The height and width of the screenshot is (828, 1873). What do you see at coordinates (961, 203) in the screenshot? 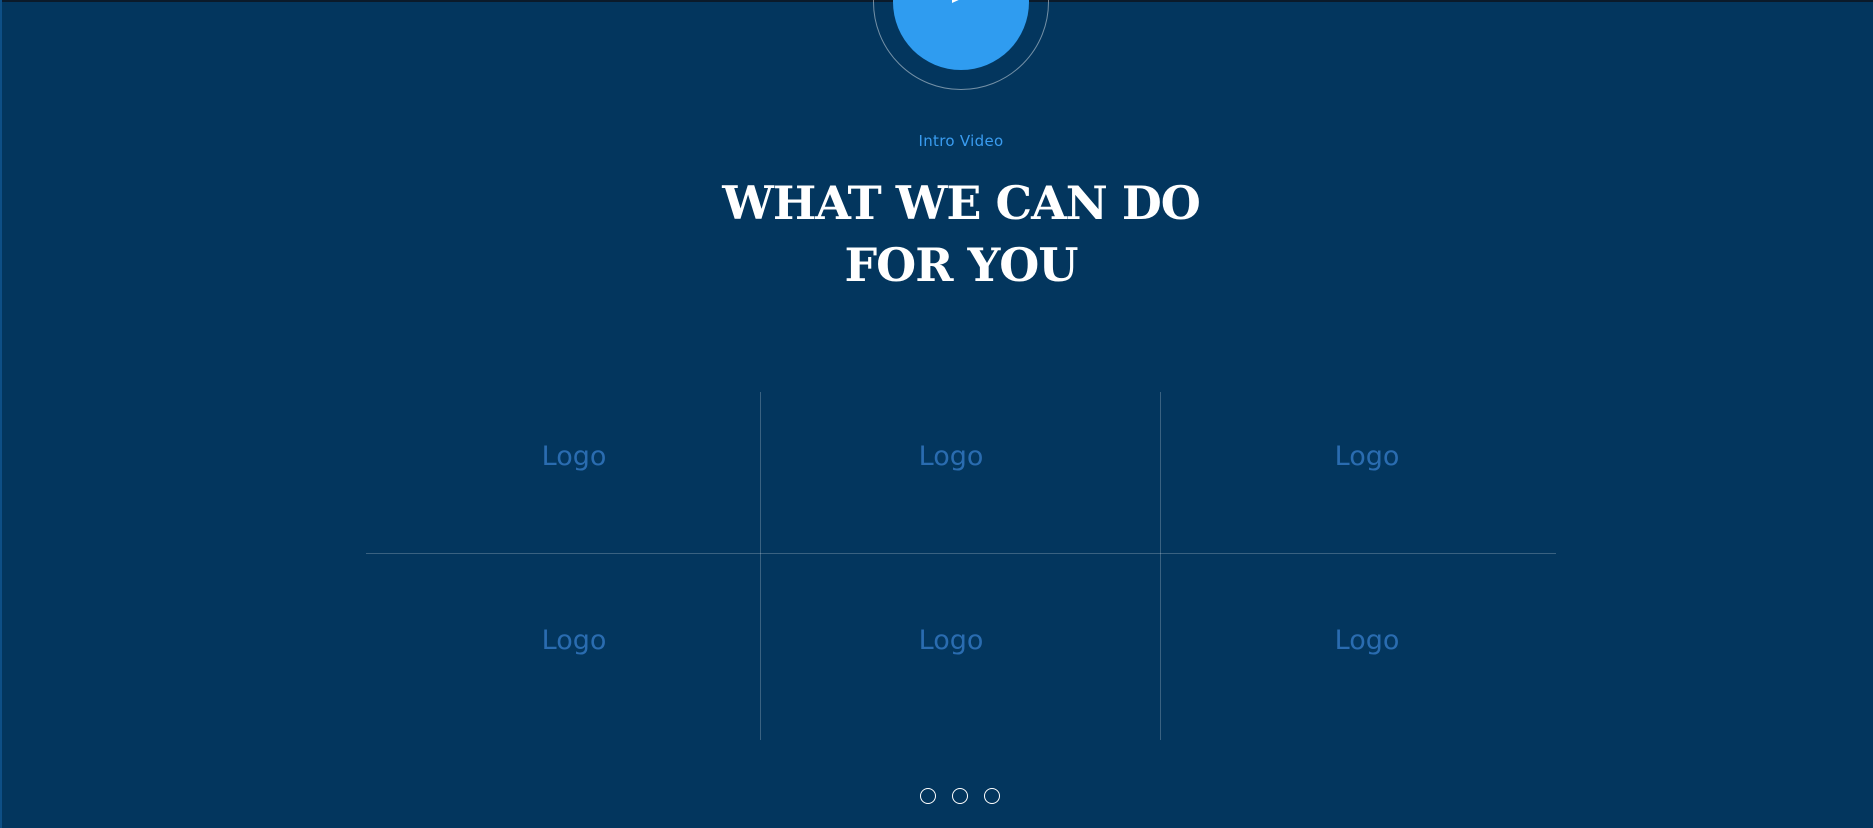
I see `headline-line-1: WHAT WE CAN DO` at bounding box center [961, 203].